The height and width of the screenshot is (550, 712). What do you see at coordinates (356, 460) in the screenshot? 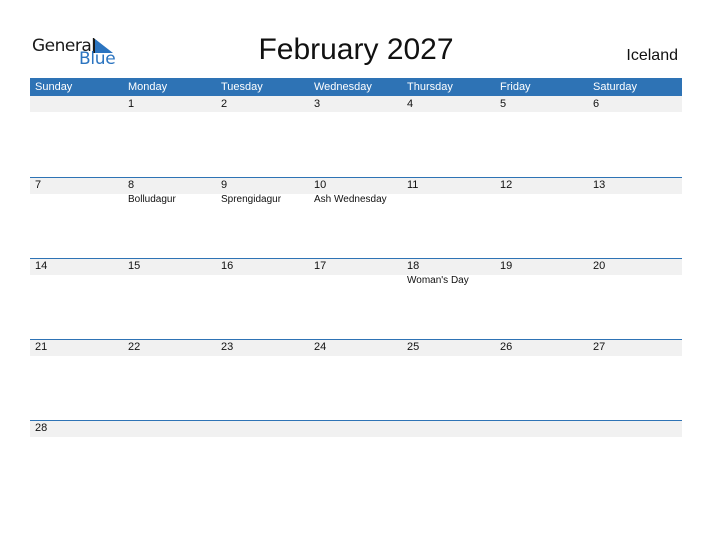
I see `calendar-week-row: 28` at bounding box center [356, 460].